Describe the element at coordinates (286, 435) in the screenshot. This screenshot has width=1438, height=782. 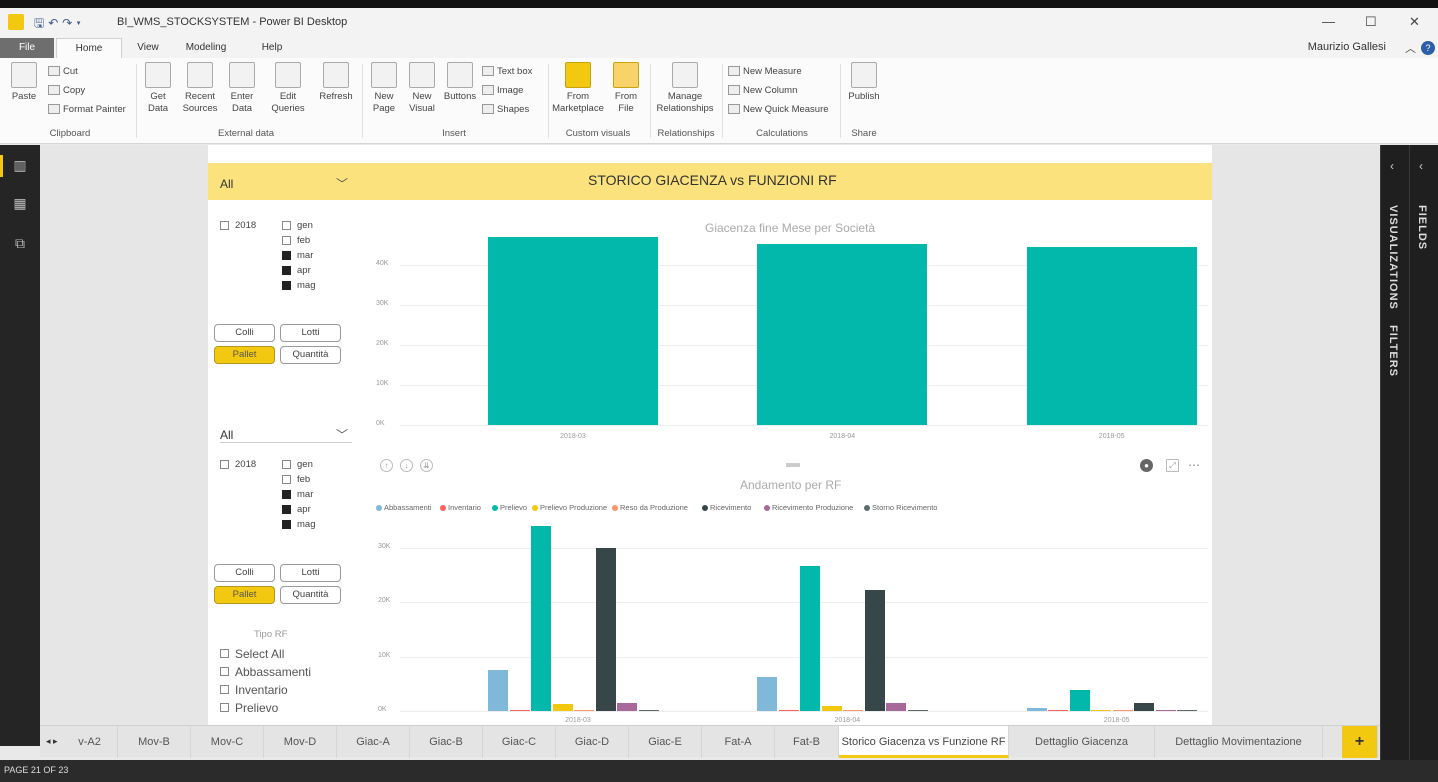
I see `slicer-dropdown-2: All ﹀` at that location.